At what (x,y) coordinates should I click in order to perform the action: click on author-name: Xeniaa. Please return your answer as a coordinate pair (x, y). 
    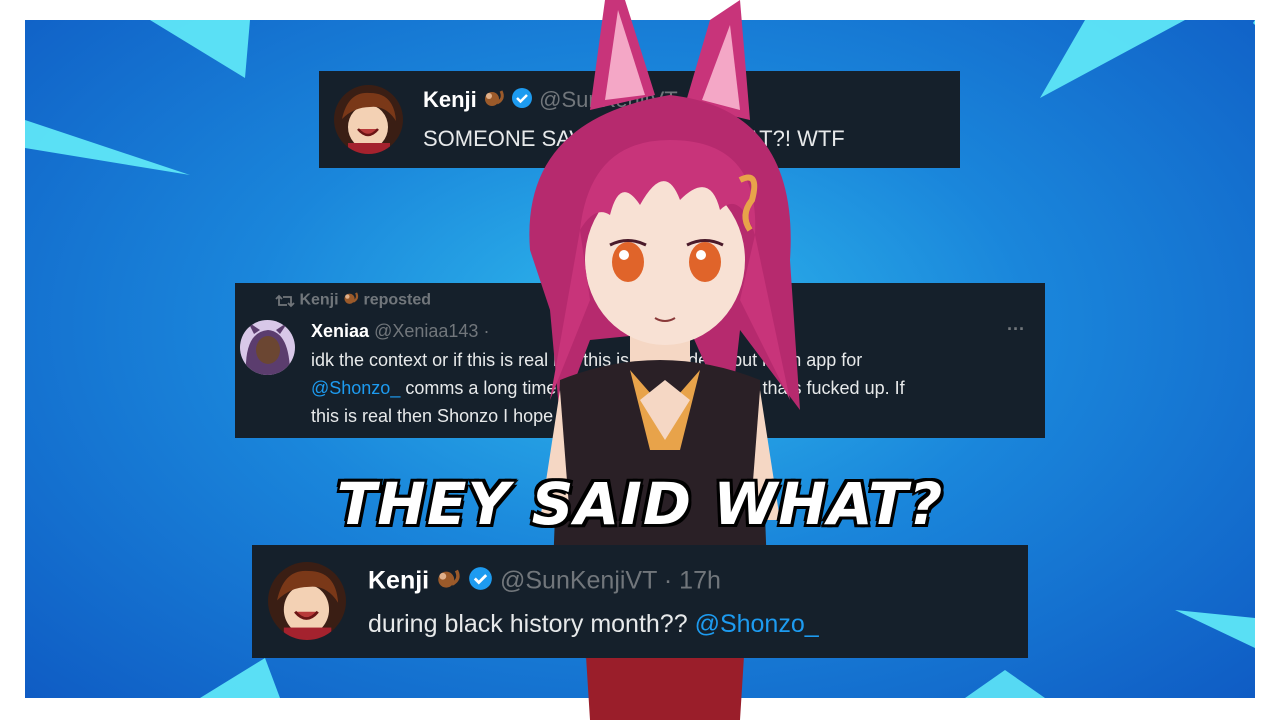
    Looking at the image, I should click on (340, 331).